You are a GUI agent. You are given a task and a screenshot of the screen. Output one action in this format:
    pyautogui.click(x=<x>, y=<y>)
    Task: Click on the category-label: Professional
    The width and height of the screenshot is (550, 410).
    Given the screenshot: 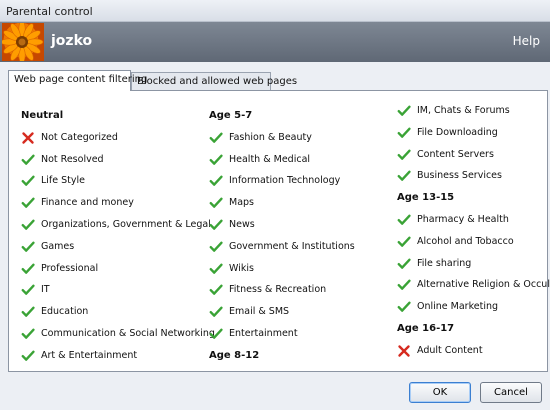 What is the action you would take?
    pyautogui.click(x=70, y=268)
    